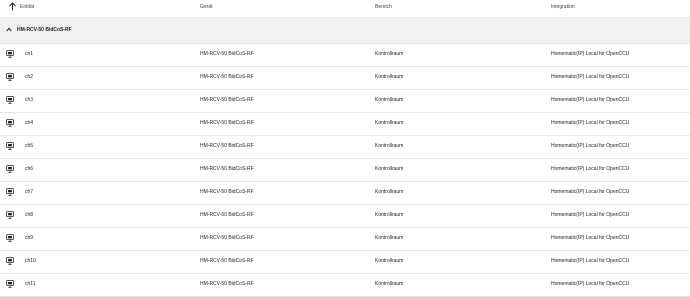 This screenshot has height=297, width=690. What do you see at coordinates (29, 54) in the screenshot?
I see `cell-entity: ch1` at bounding box center [29, 54].